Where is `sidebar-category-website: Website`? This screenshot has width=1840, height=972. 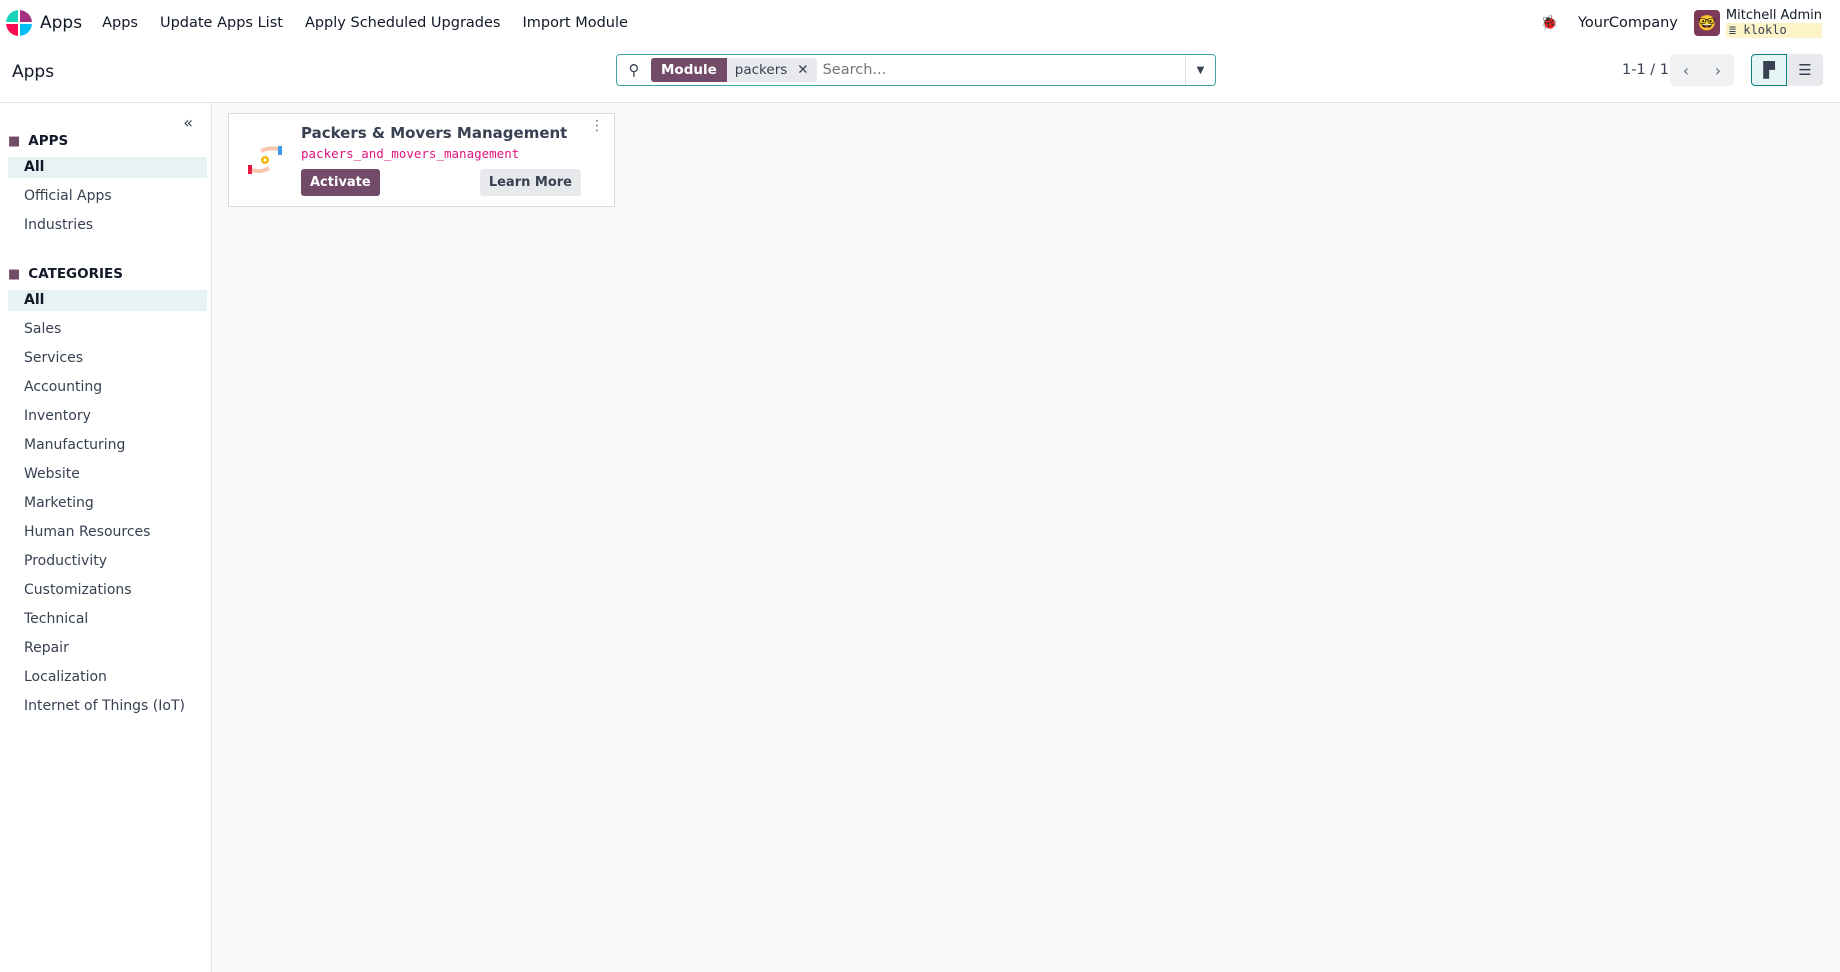
sidebar-category-website: Website is located at coordinates (107, 474).